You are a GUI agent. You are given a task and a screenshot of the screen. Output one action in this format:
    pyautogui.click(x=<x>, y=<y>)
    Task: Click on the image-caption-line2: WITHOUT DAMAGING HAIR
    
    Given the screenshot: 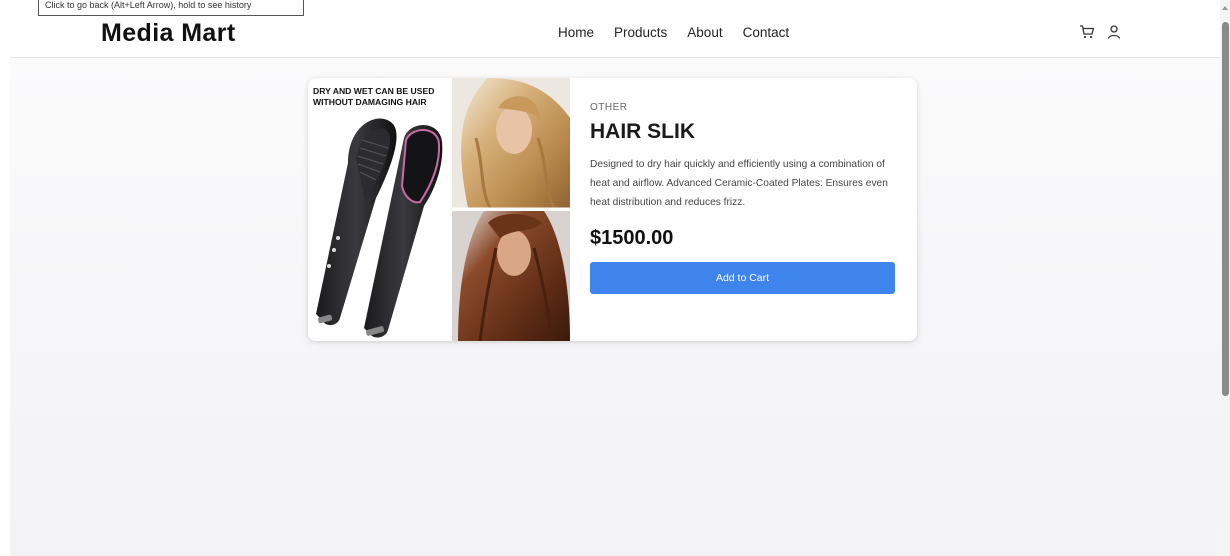 What is the action you would take?
    pyautogui.click(x=370, y=102)
    